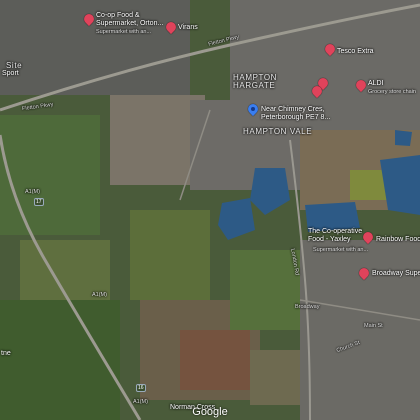  What do you see at coordinates (14, 65) in the screenshot?
I see `area-label-site: Site` at bounding box center [14, 65].